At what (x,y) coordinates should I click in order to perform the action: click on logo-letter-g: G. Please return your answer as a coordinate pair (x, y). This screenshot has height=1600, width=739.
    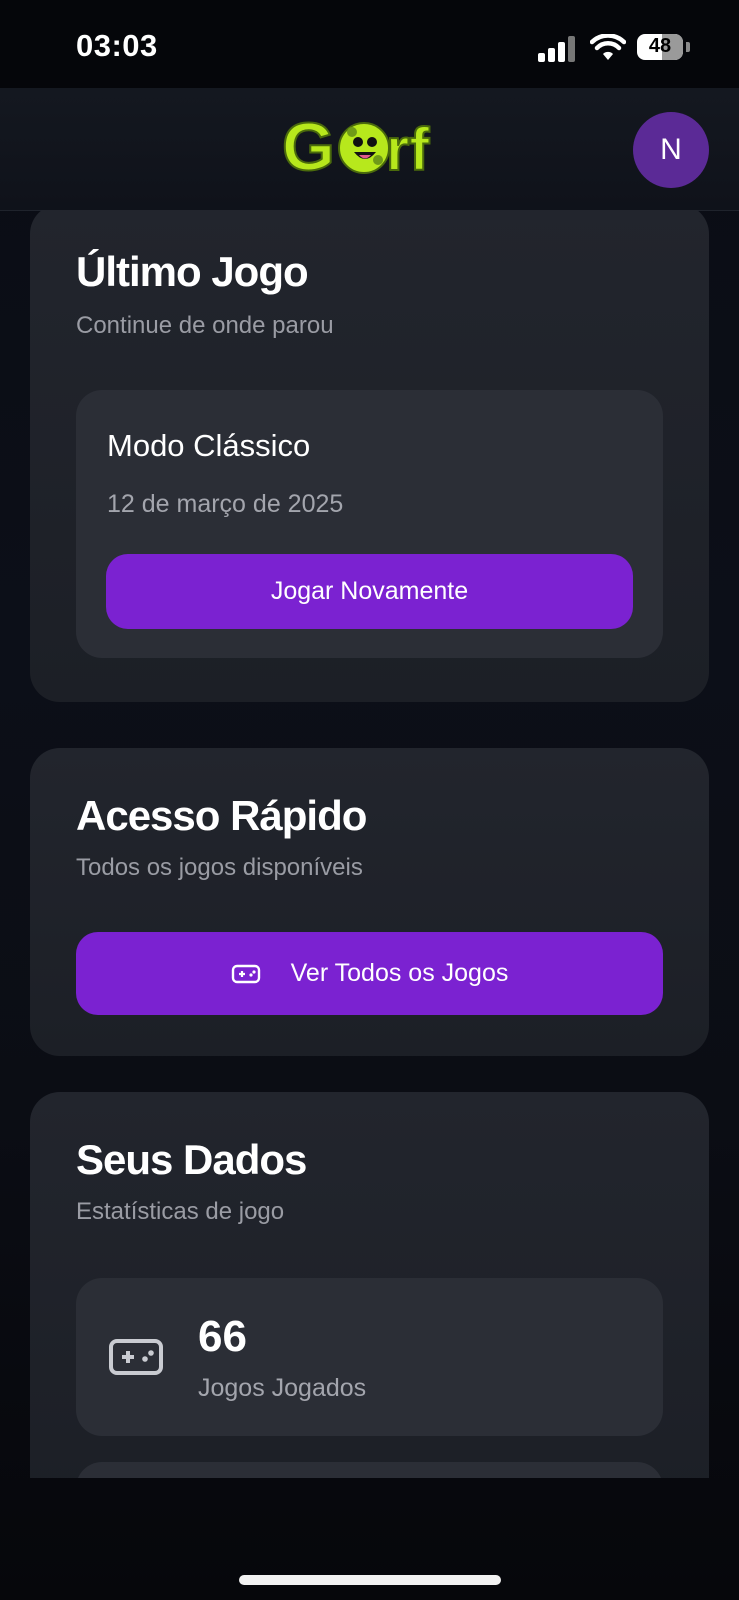
    Looking at the image, I should click on (308, 146).